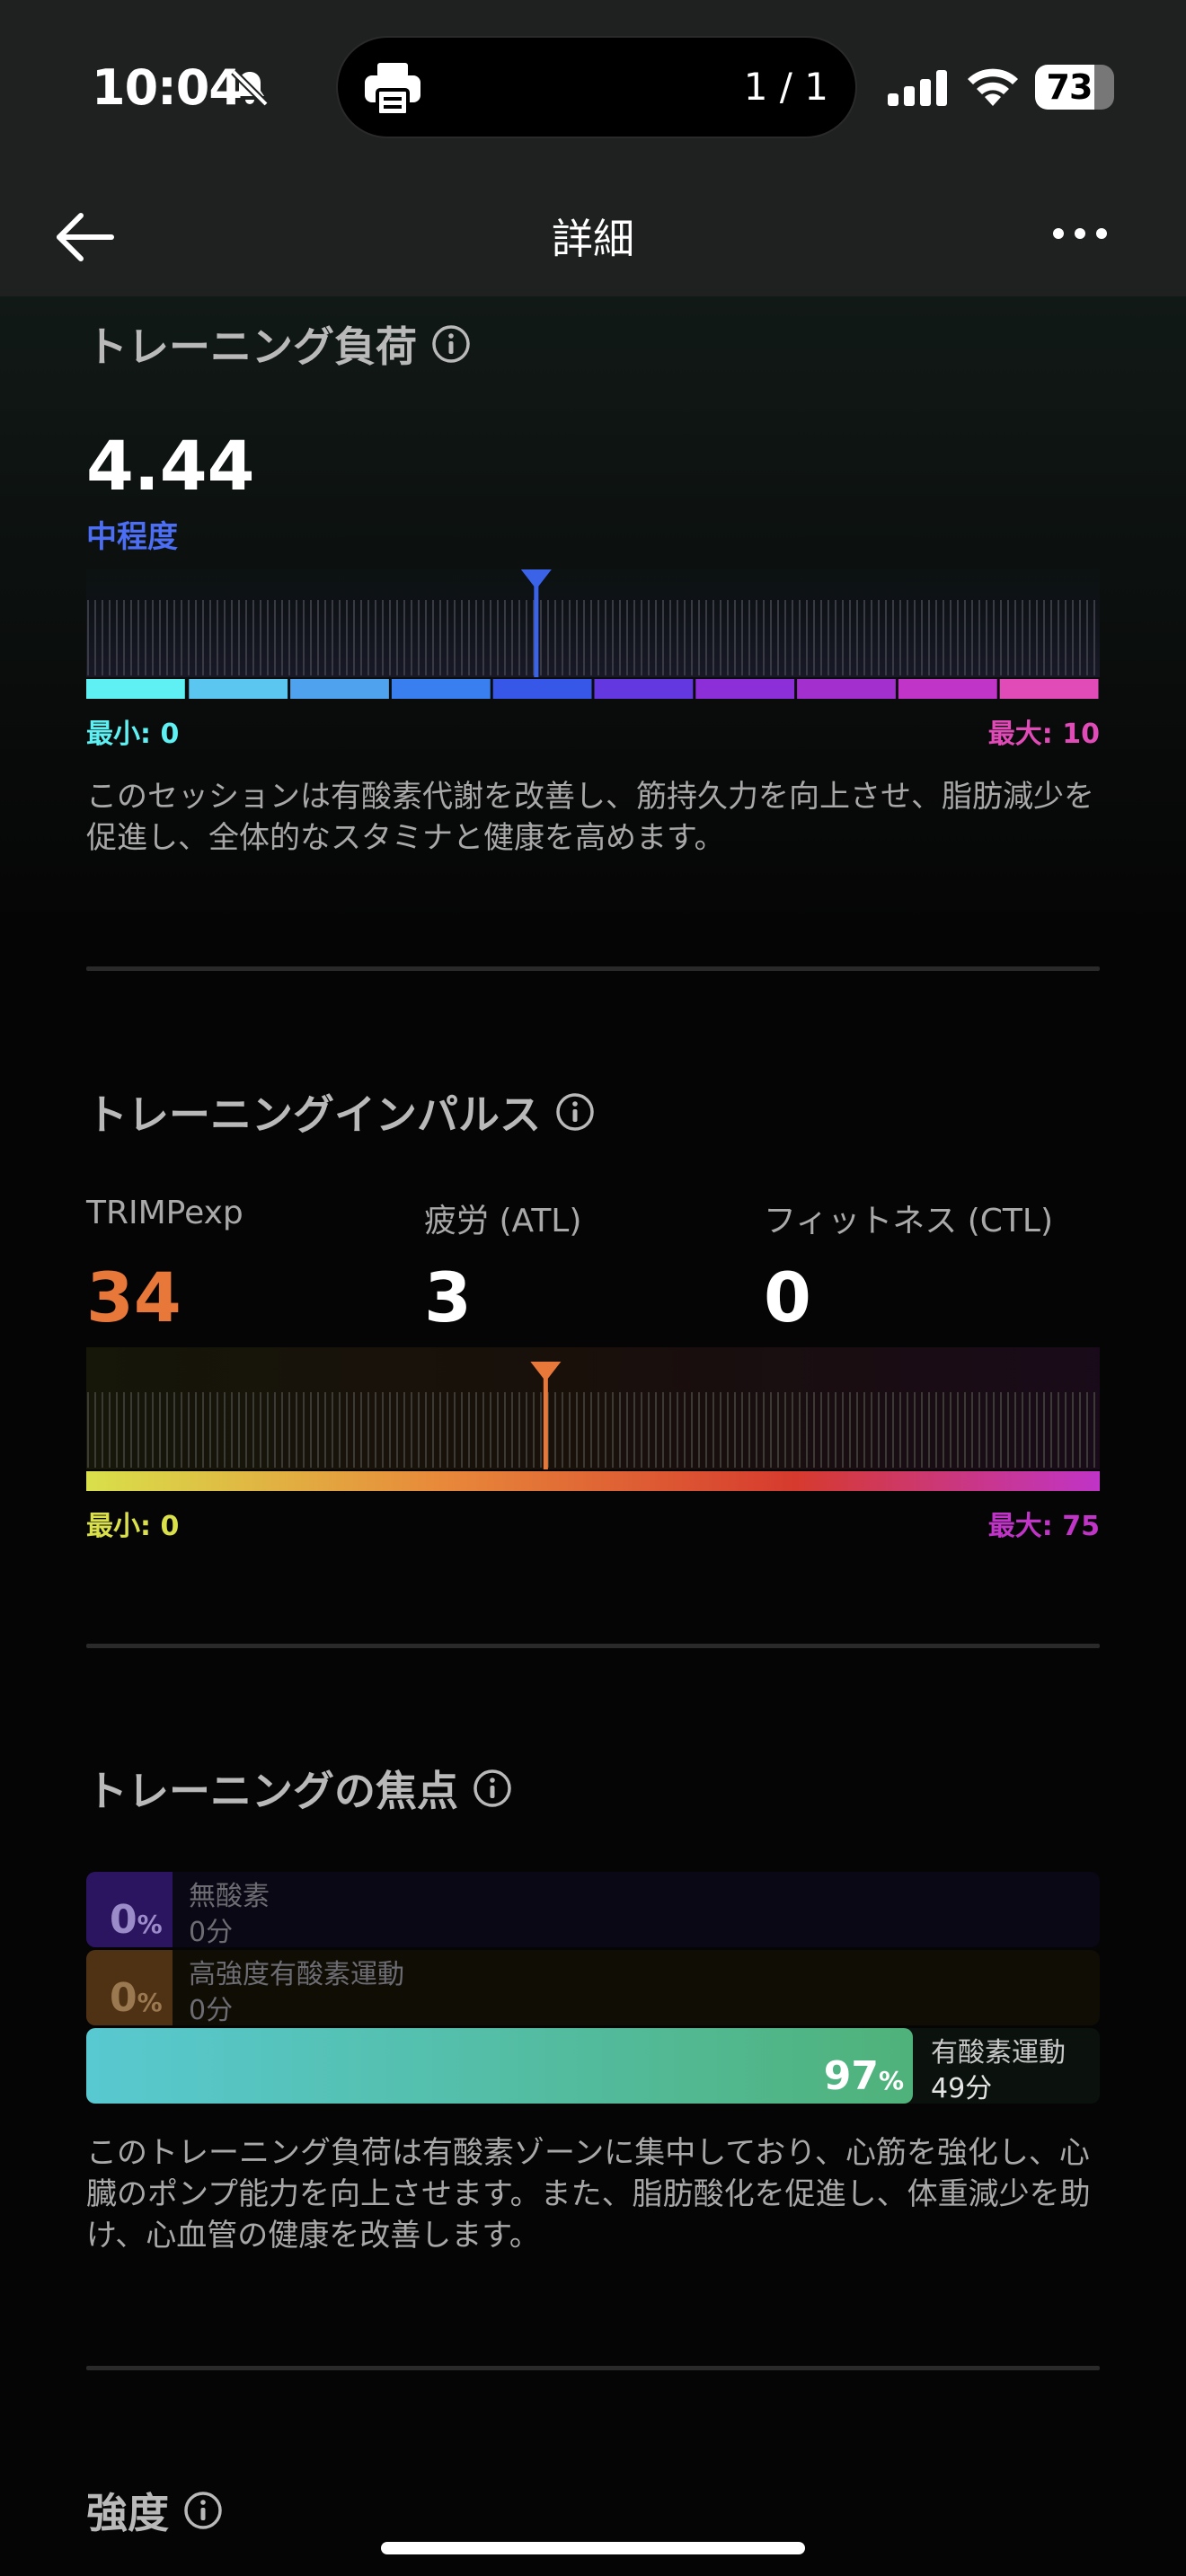  I want to click on status-bar: 10:04 1 / 1 73, so click(593, 90).